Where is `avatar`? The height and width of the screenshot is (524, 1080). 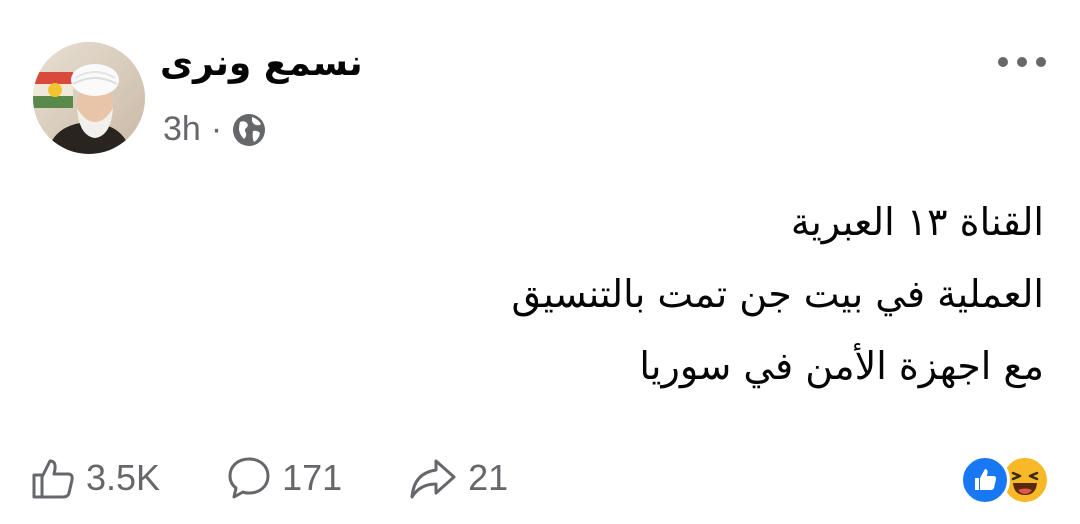
avatar is located at coordinates (89, 98).